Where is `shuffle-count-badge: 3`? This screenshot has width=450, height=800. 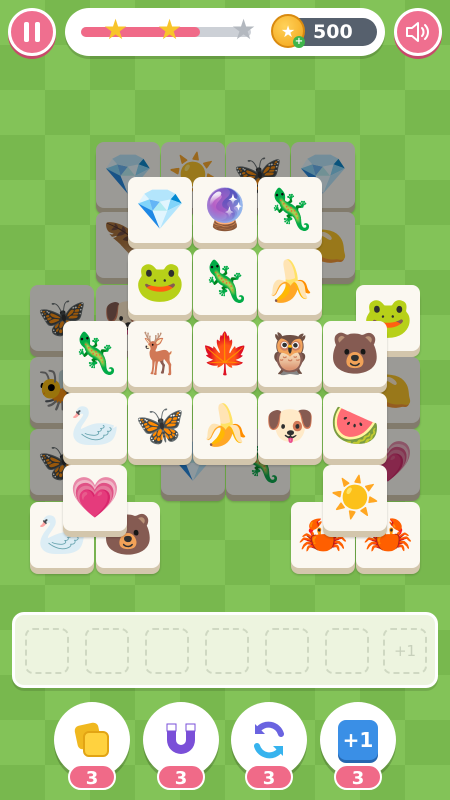 shuffle-count-badge: 3 is located at coordinates (92, 777).